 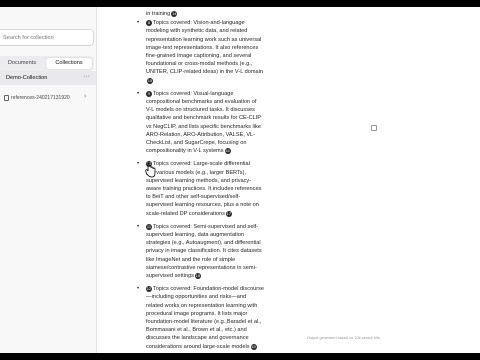 I want to click on hand-cursor-icon, so click(x=150, y=170).